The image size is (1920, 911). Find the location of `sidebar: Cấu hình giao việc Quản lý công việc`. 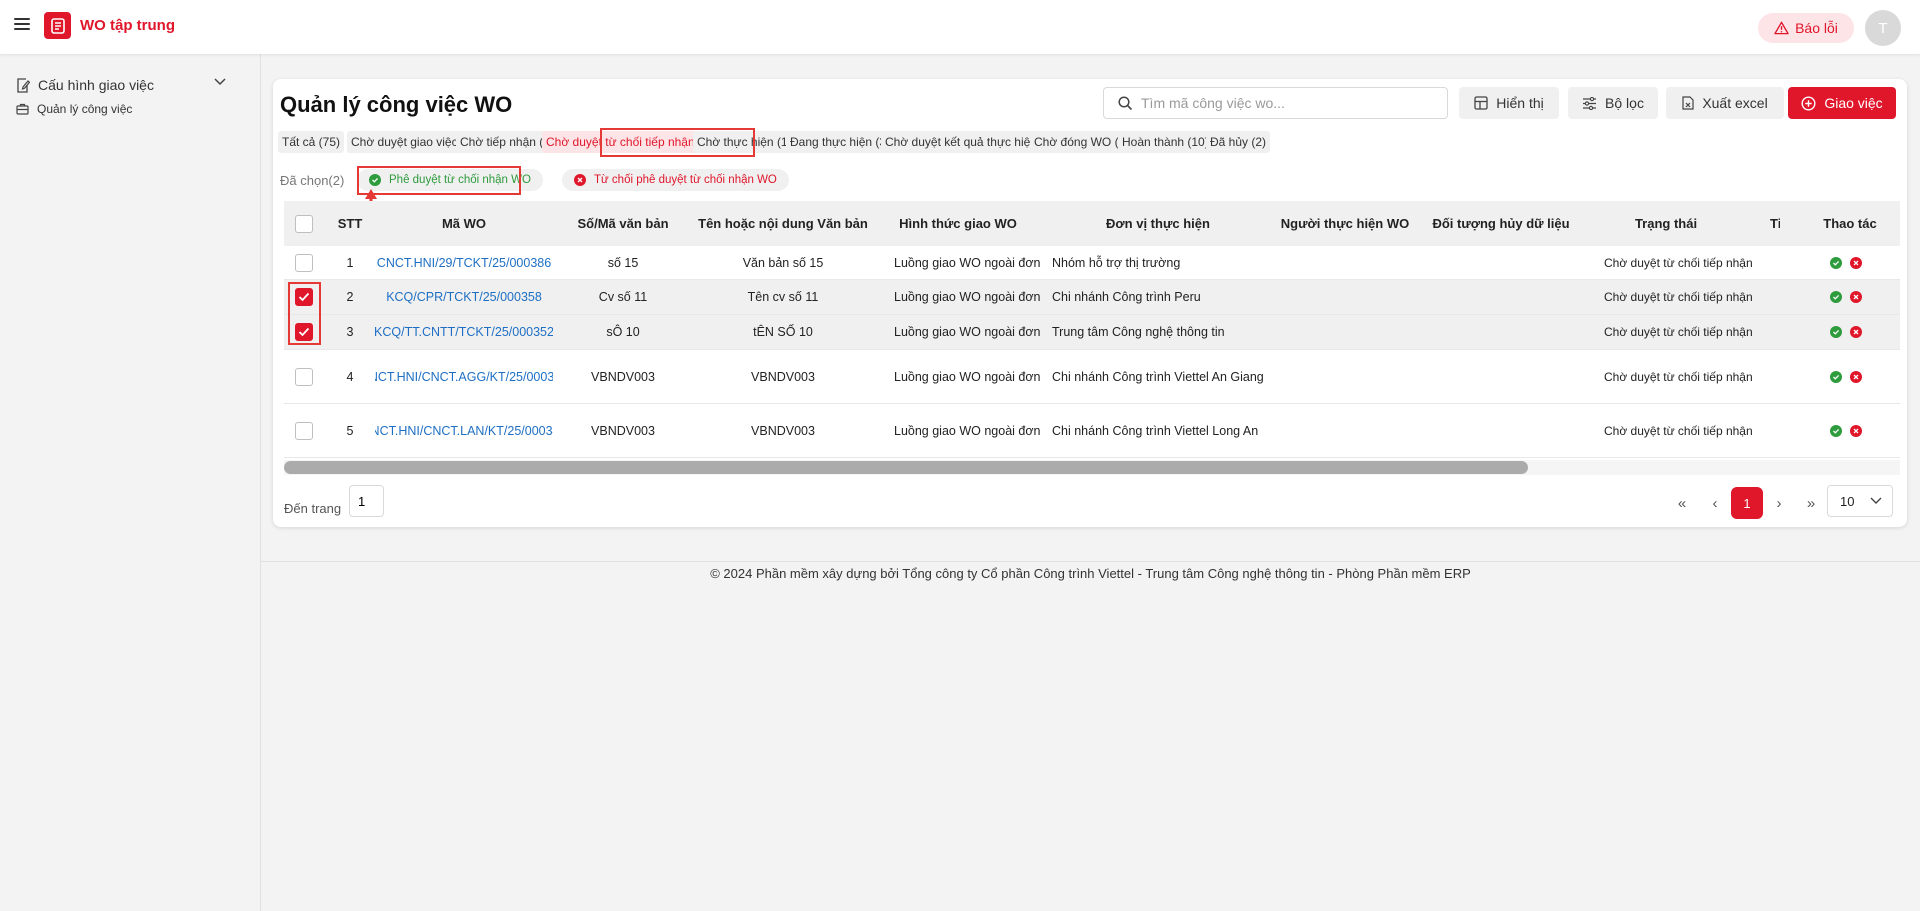

sidebar: Cấu hình giao việc Quản lý công việc is located at coordinates (130, 482).